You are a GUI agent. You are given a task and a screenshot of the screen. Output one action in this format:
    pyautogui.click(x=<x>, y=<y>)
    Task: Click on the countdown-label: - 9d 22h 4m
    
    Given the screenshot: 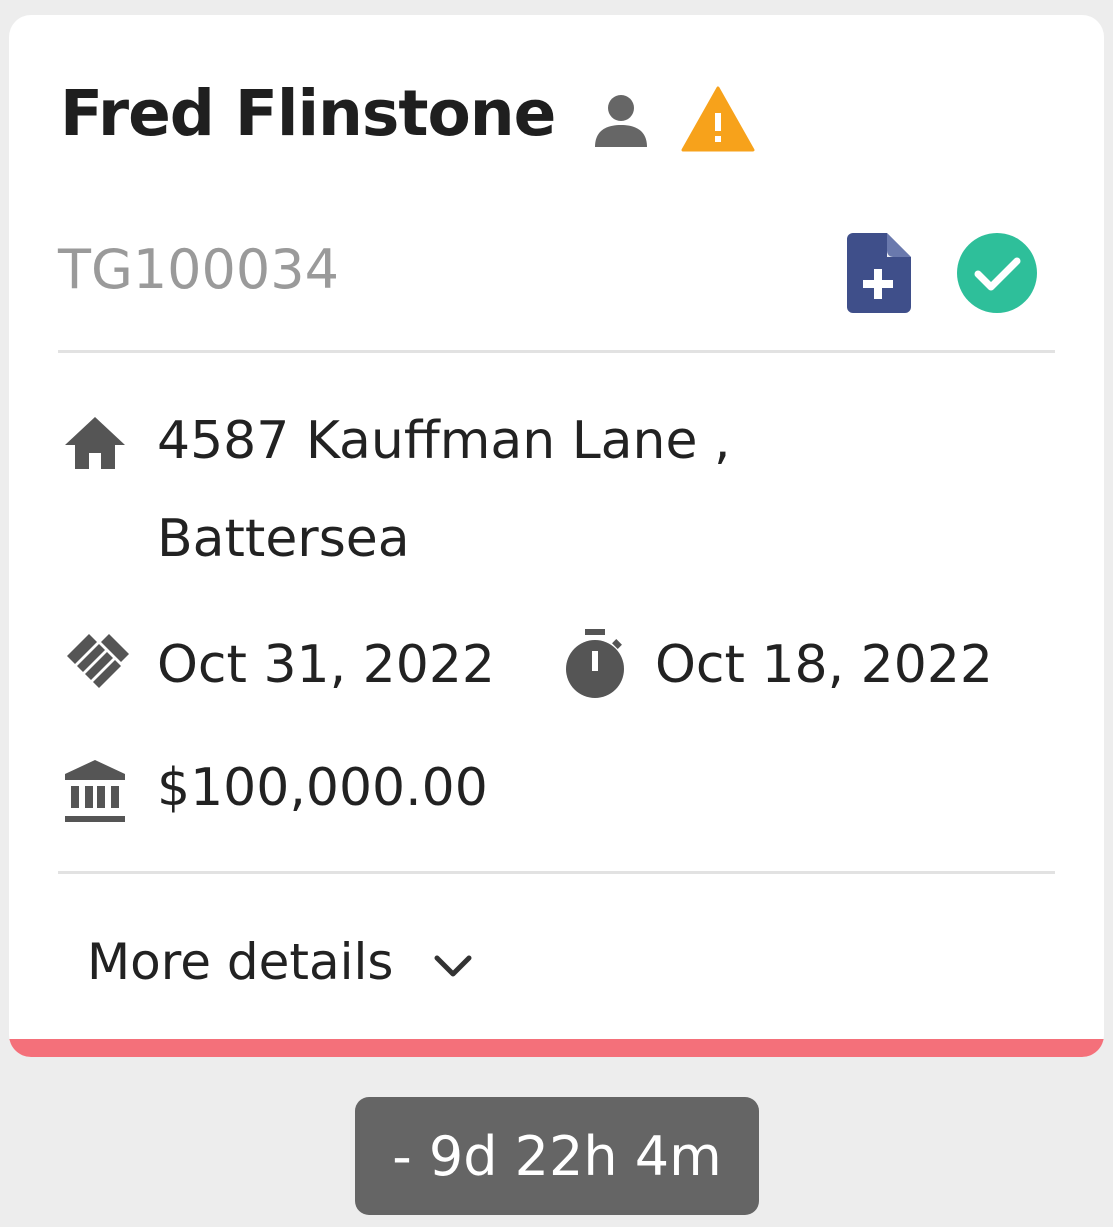 What is the action you would take?
    pyautogui.click(x=557, y=1156)
    